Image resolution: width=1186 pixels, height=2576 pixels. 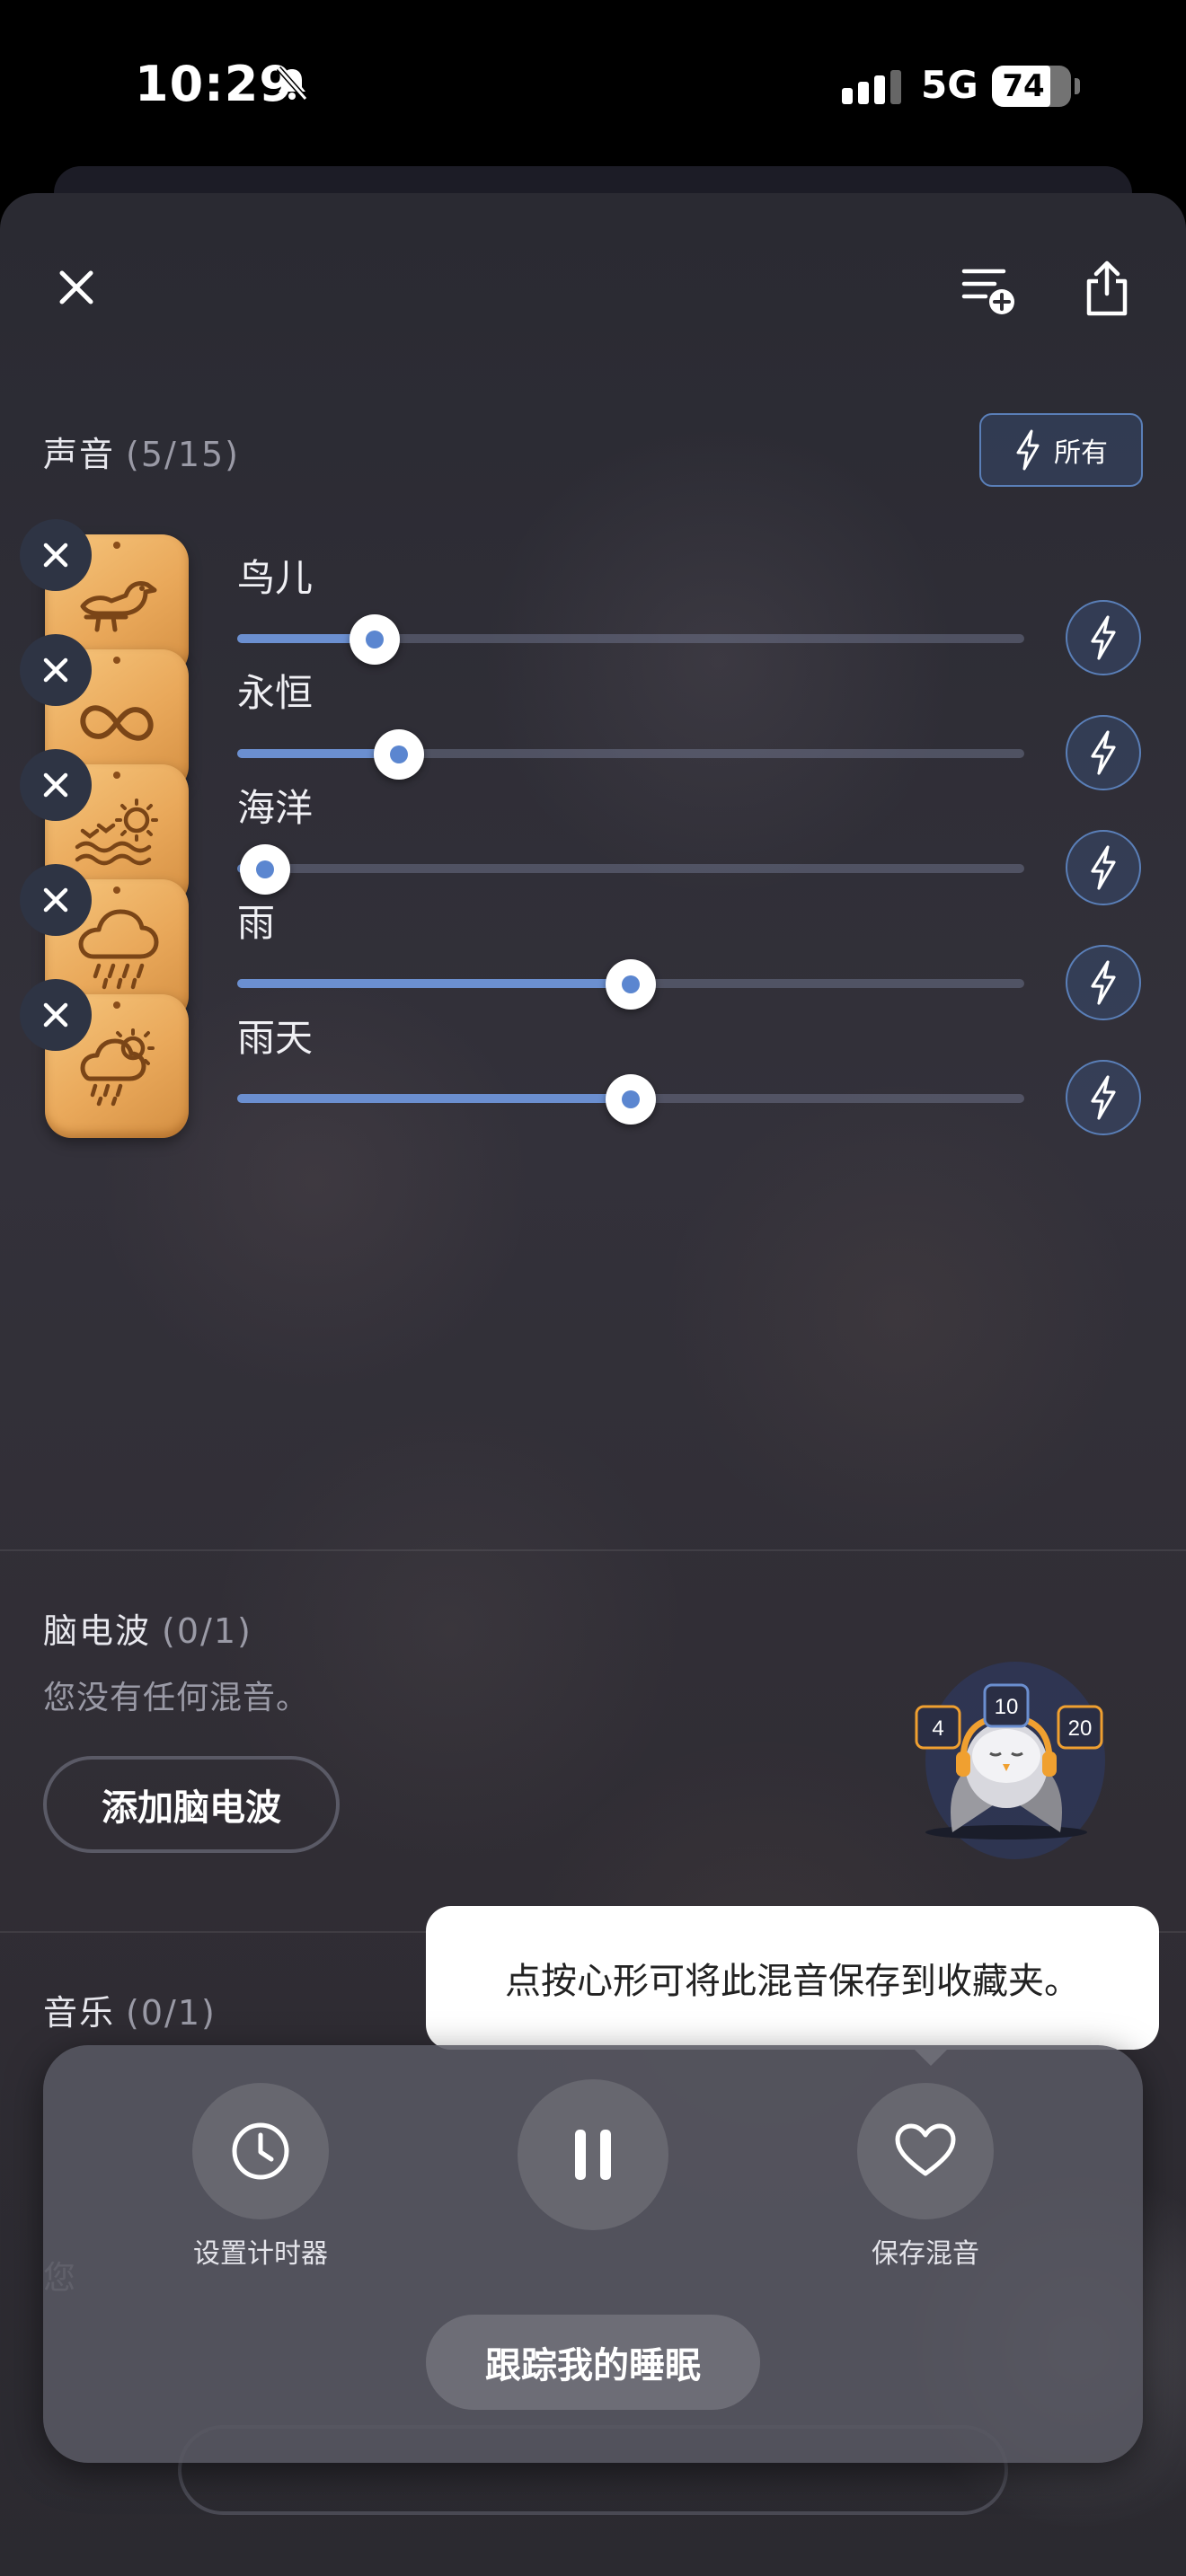 I want to click on sounds-count: (5/15), so click(x=183, y=454).